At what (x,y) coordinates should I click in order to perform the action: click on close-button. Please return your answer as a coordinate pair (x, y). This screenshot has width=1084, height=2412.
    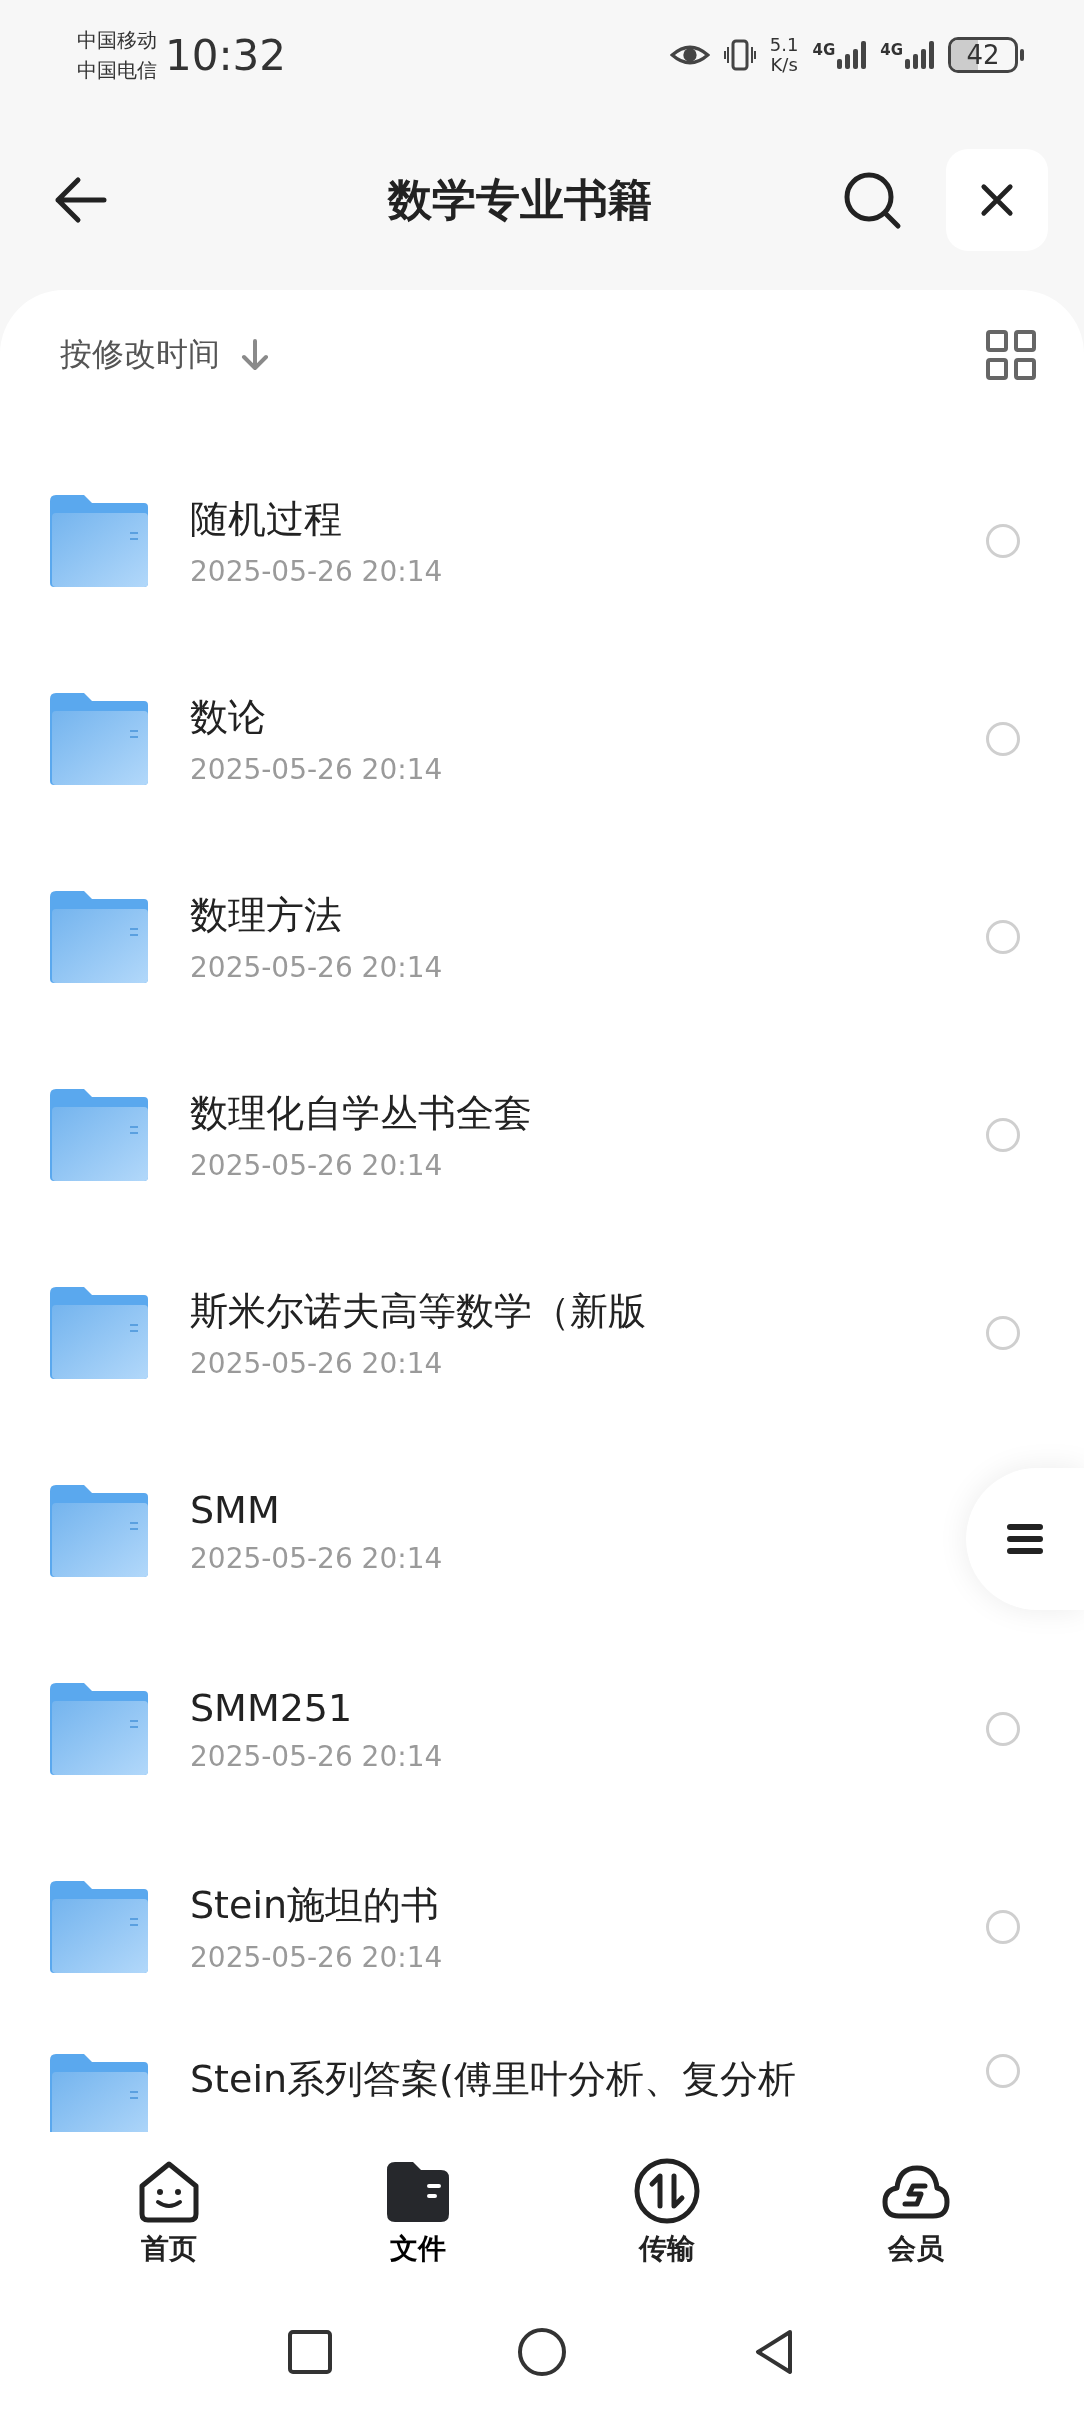
    Looking at the image, I should click on (997, 200).